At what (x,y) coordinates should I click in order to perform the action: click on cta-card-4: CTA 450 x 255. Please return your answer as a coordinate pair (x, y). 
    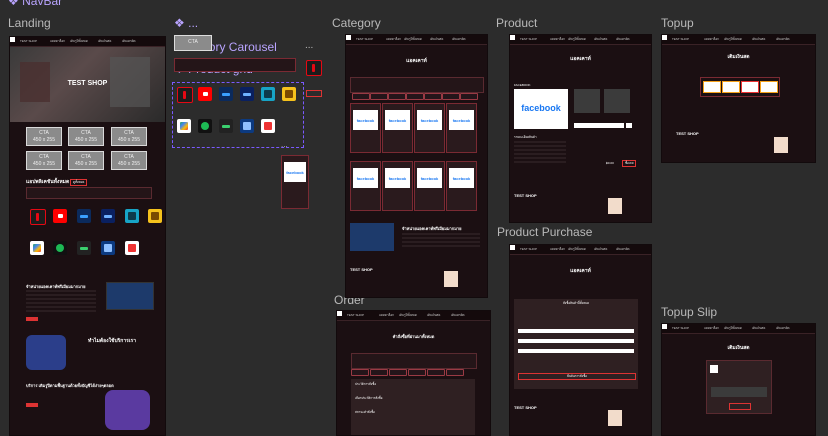
    Looking at the image, I should click on (44, 160).